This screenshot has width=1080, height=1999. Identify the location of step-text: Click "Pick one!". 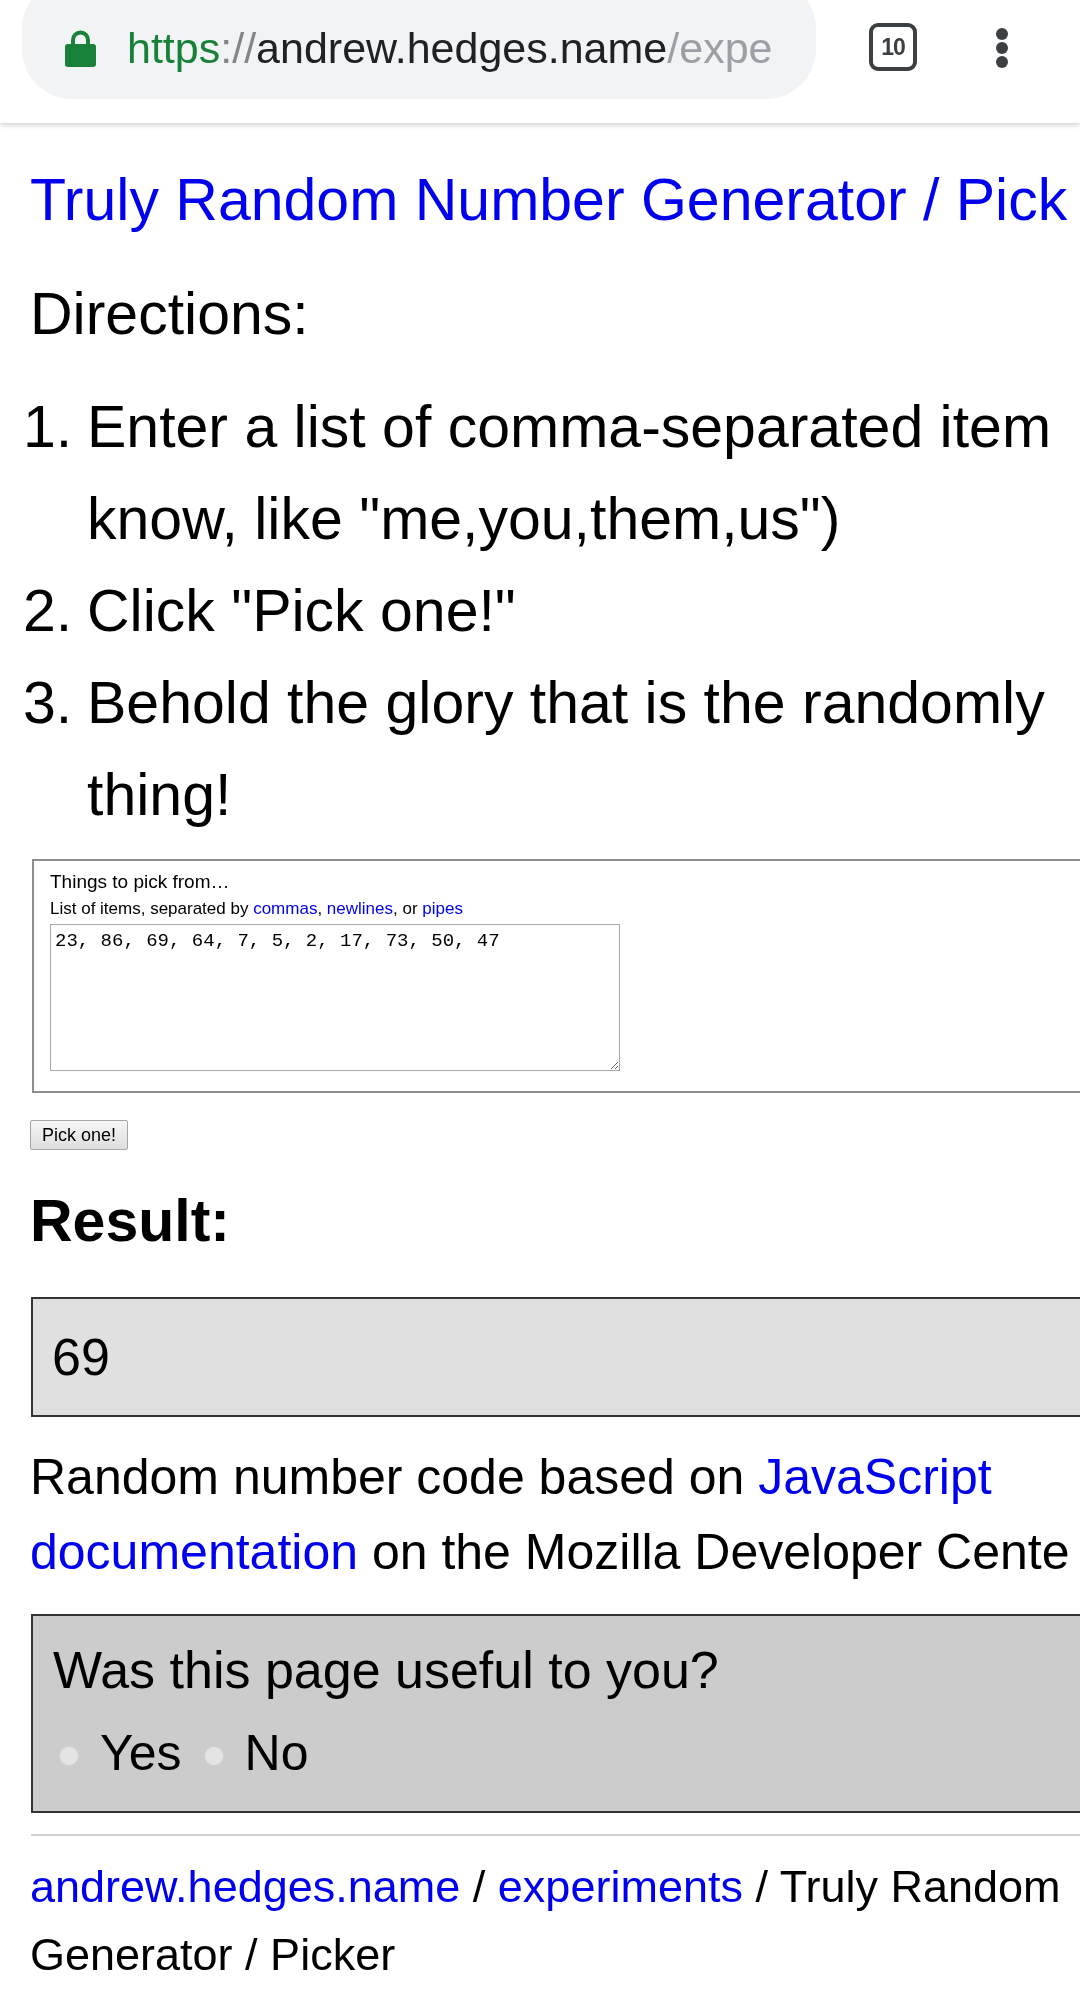
(301, 611).